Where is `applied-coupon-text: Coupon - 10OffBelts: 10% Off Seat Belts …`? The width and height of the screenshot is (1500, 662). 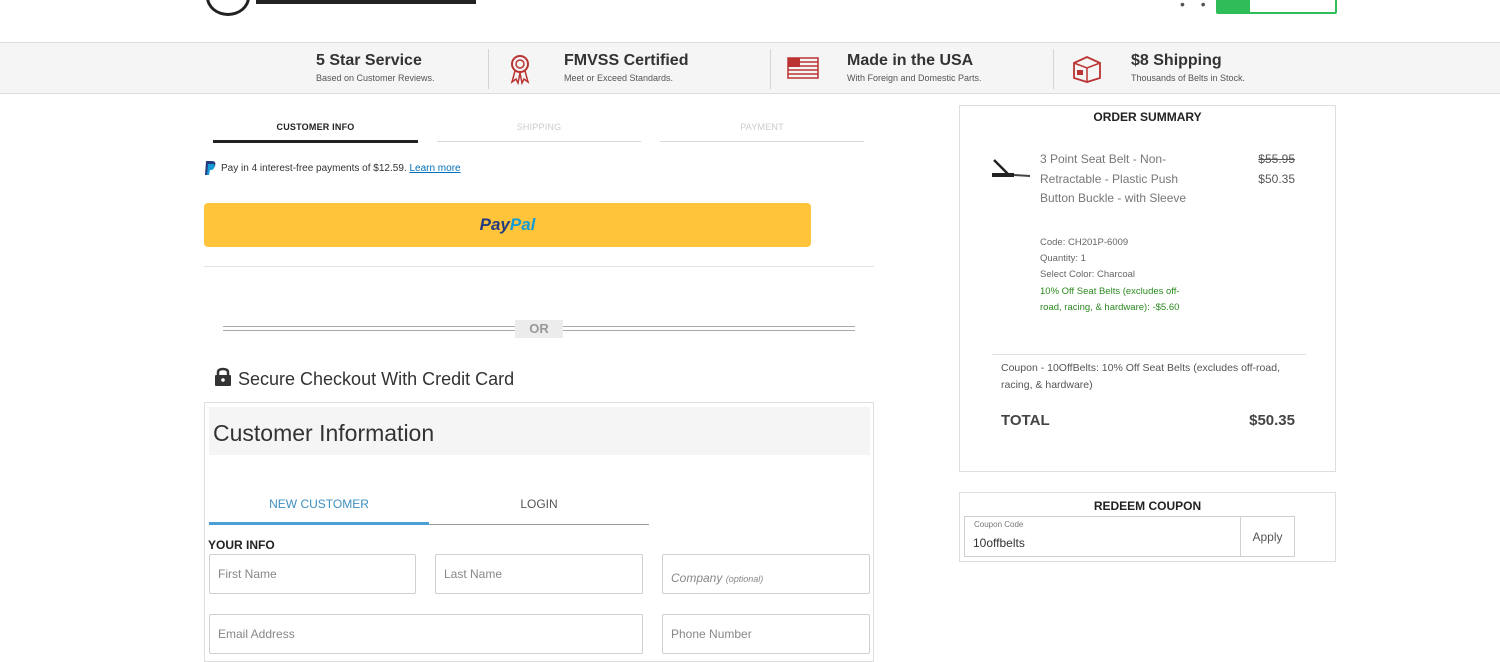 applied-coupon-text: Coupon - 10OffBelts: 10% Off Seat Belts … is located at coordinates (1140, 376).